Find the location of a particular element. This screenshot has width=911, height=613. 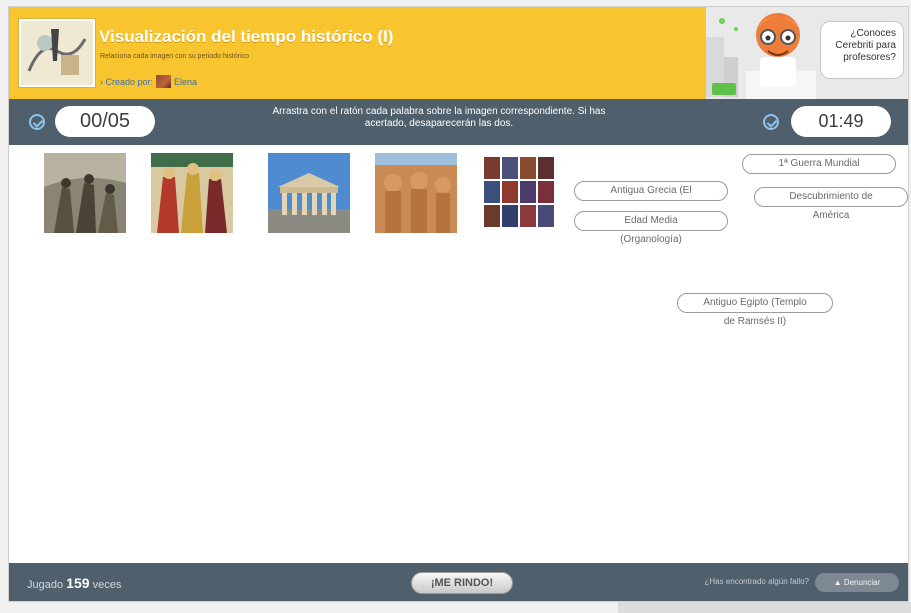

word-antigua-grecia: Antigua Grecia (El is located at coordinates (651, 191).